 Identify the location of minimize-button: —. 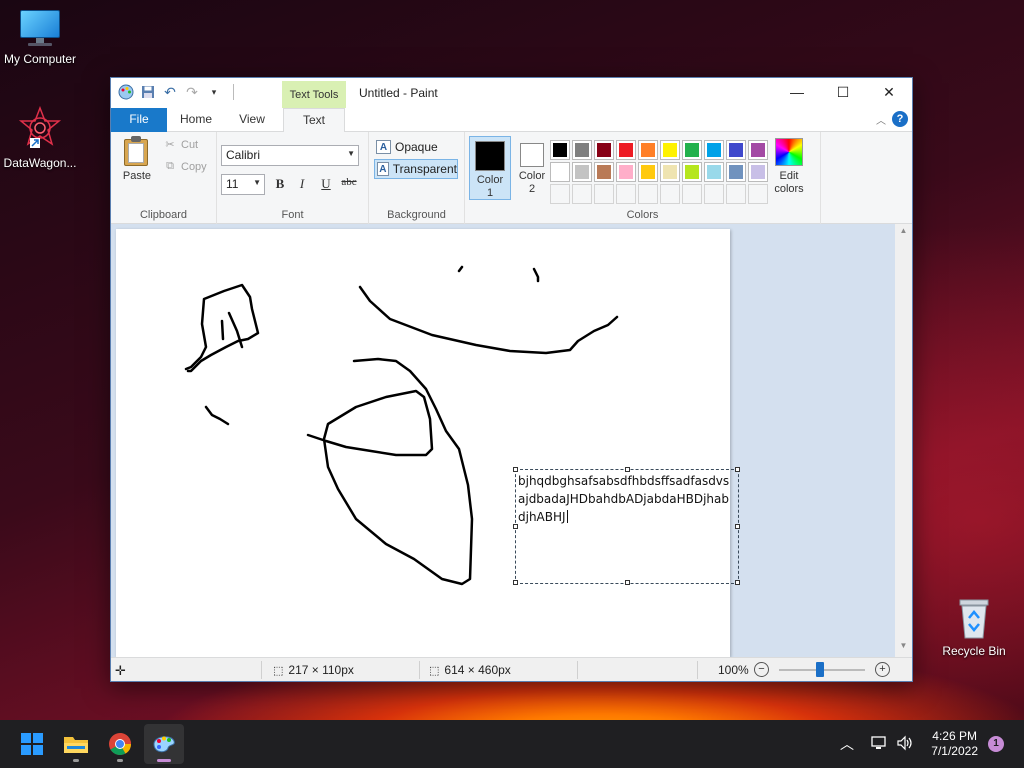
(797, 92).